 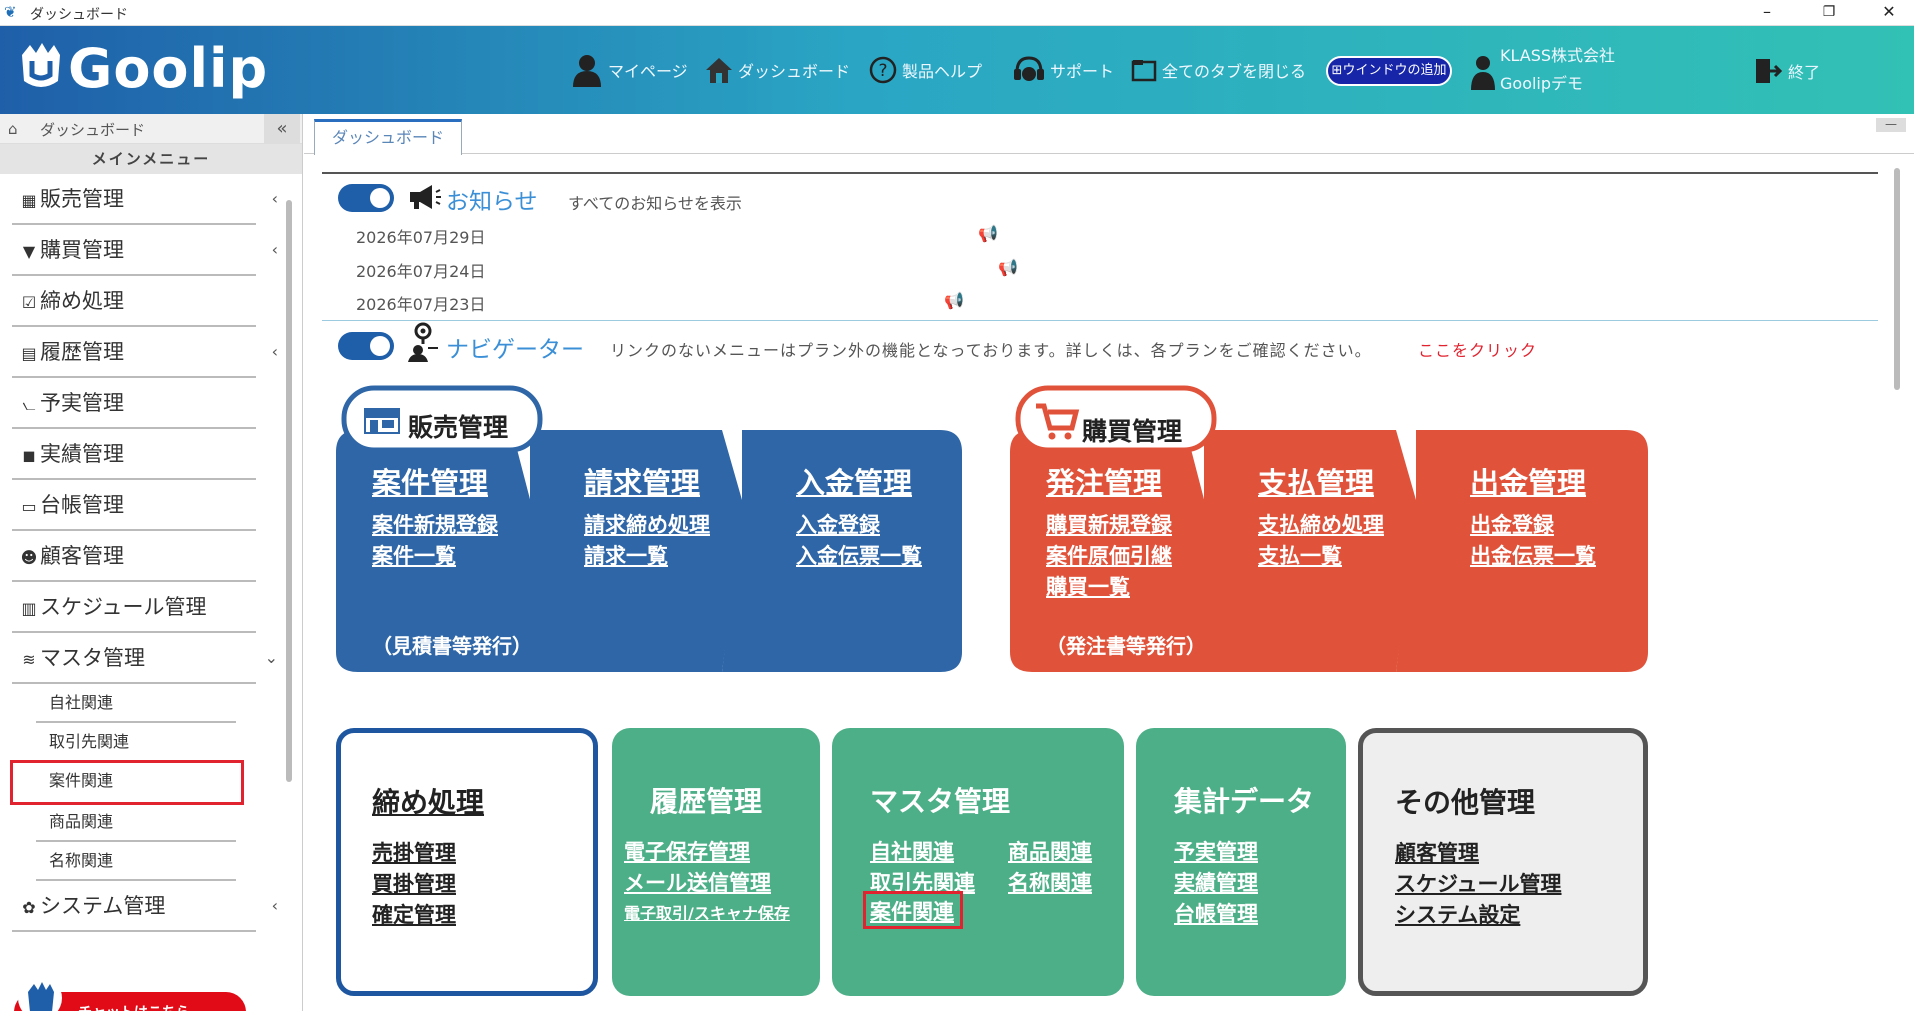 What do you see at coordinates (1503, 862) in the screenshot?
I see `other-box: その他管理 顧客管理 スケジュール管理 システム設定` at bounding box center [1503, 862].